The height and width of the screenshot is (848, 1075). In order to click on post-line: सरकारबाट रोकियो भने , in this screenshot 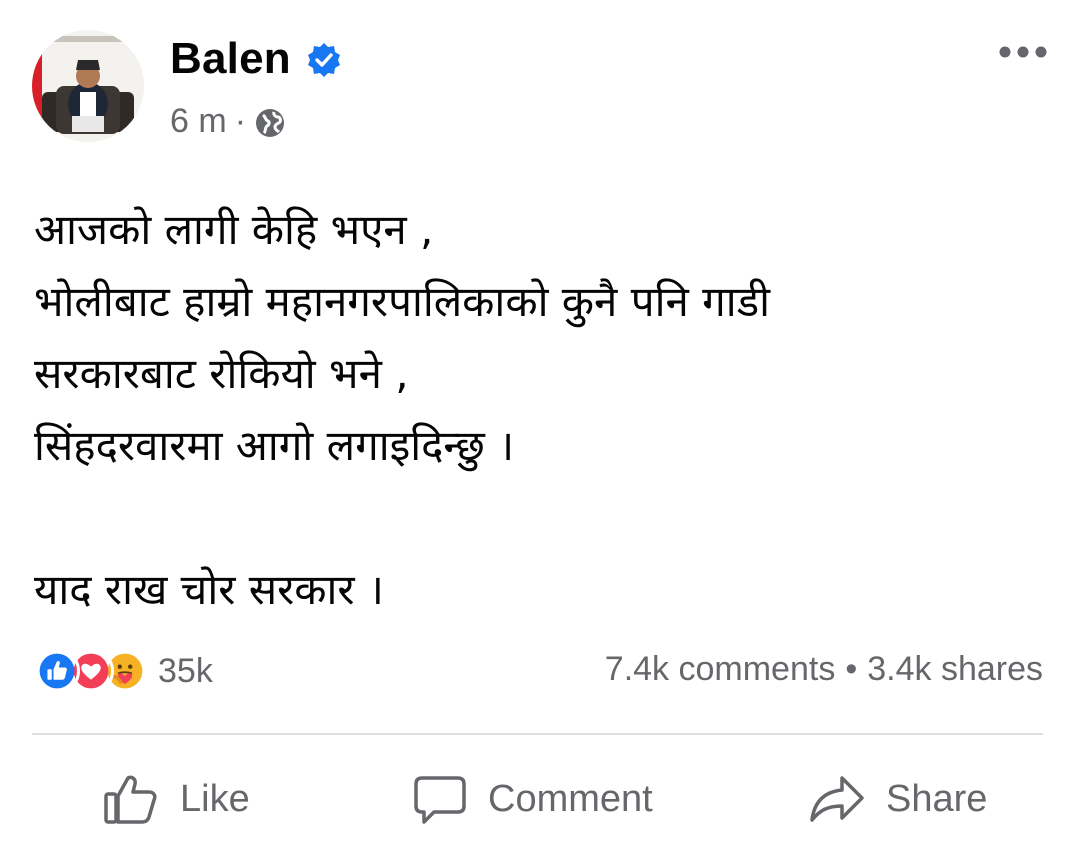, I will do `click(221, 373)`.